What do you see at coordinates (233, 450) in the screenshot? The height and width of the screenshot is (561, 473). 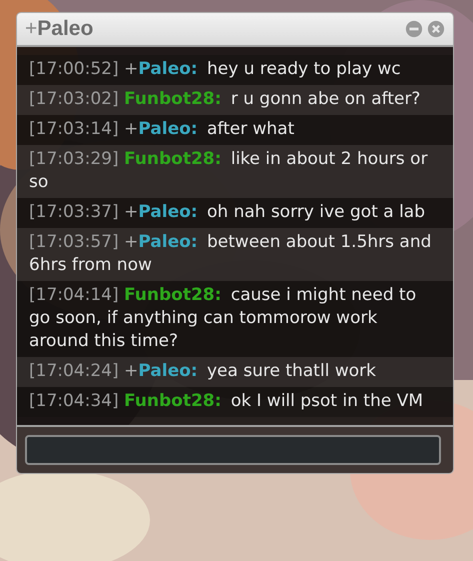 I see `chat-input-field` at bounding box center [233, 450].